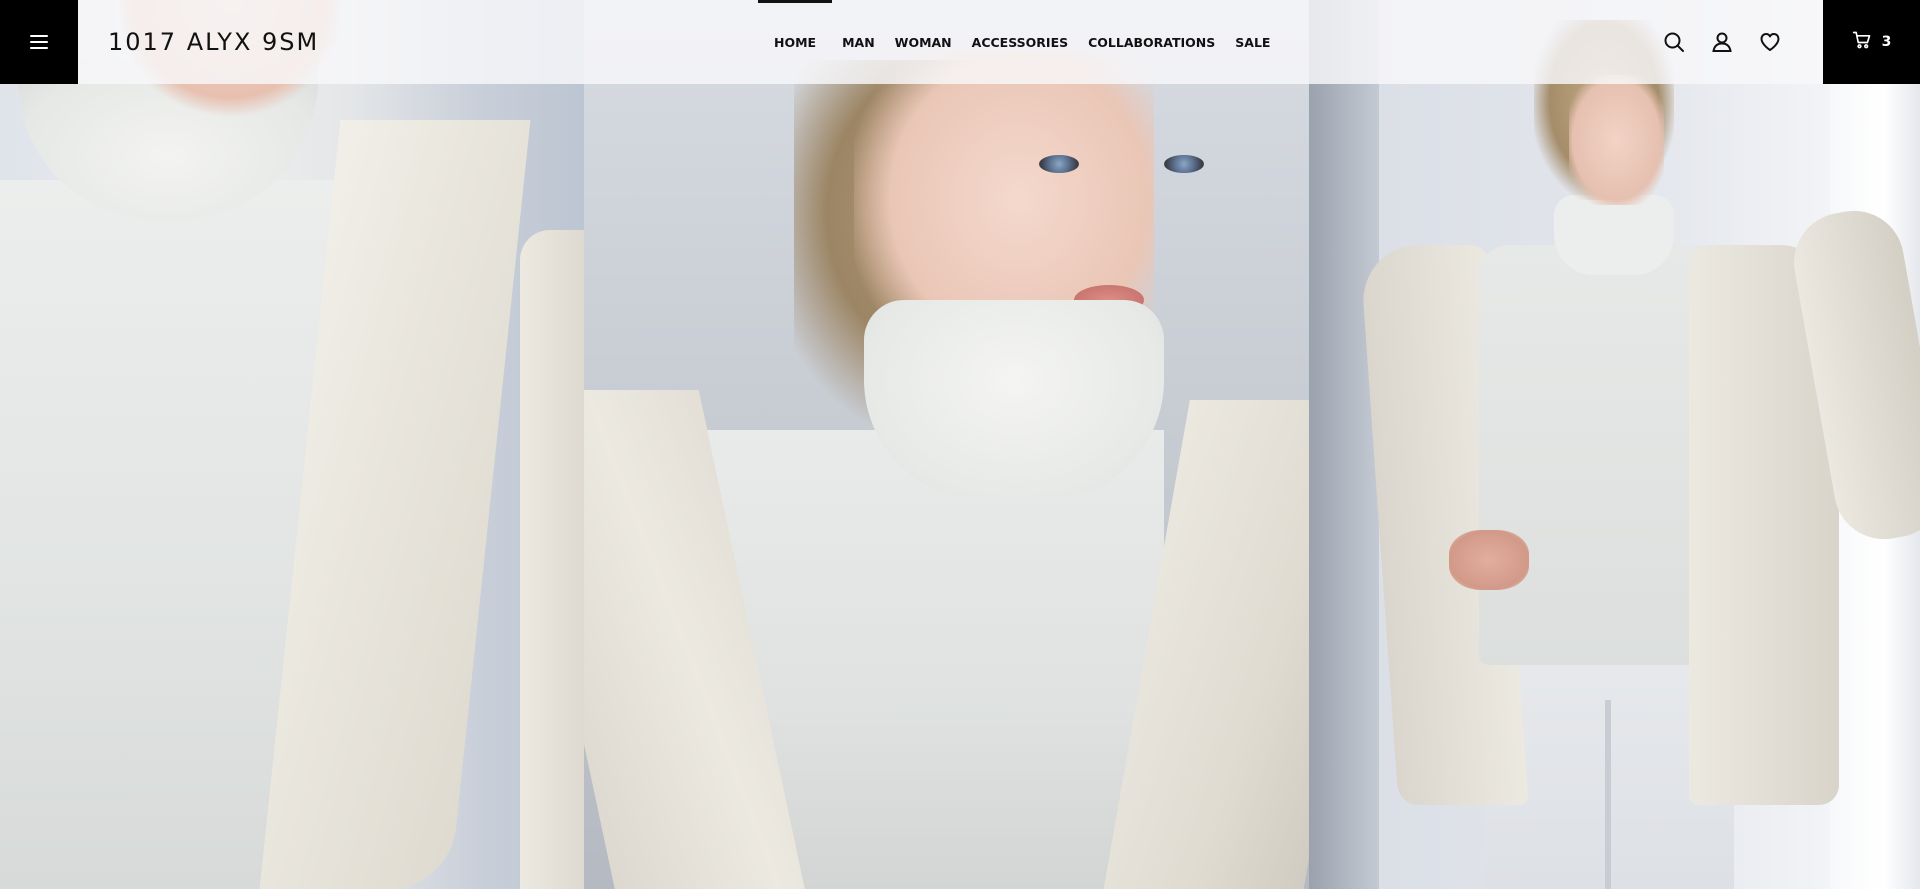 The width and height of the screenshot is (1920, 889). I want to click on user-icon, so click(1722, 42).